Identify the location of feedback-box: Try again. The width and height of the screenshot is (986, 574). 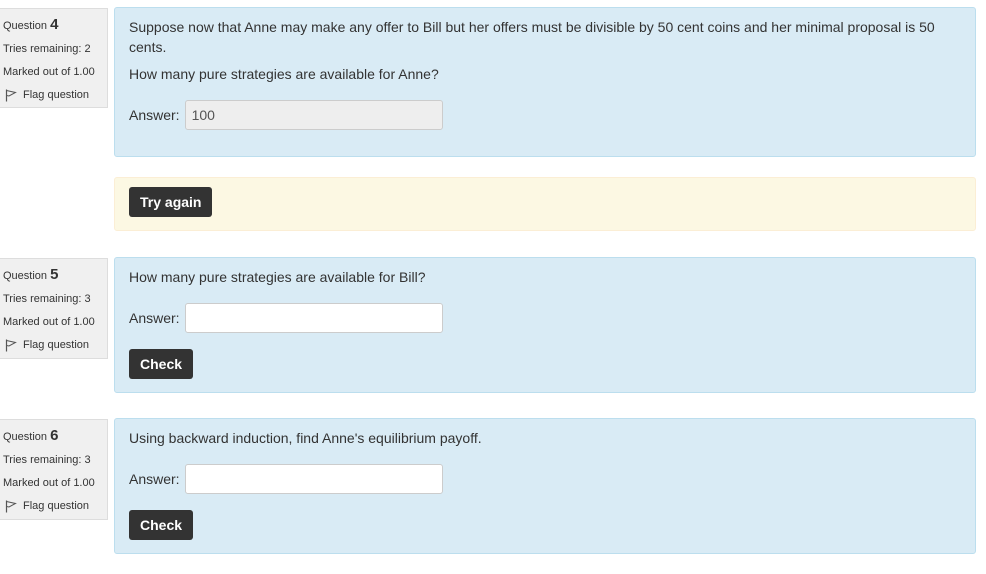
(545, 204).